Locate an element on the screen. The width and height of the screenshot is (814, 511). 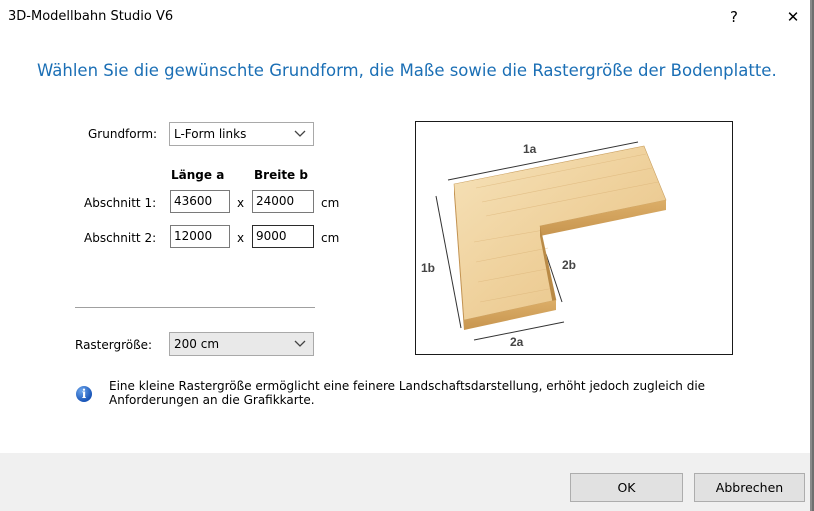
breite-header: Breite b is located at coordinates (281, 175).